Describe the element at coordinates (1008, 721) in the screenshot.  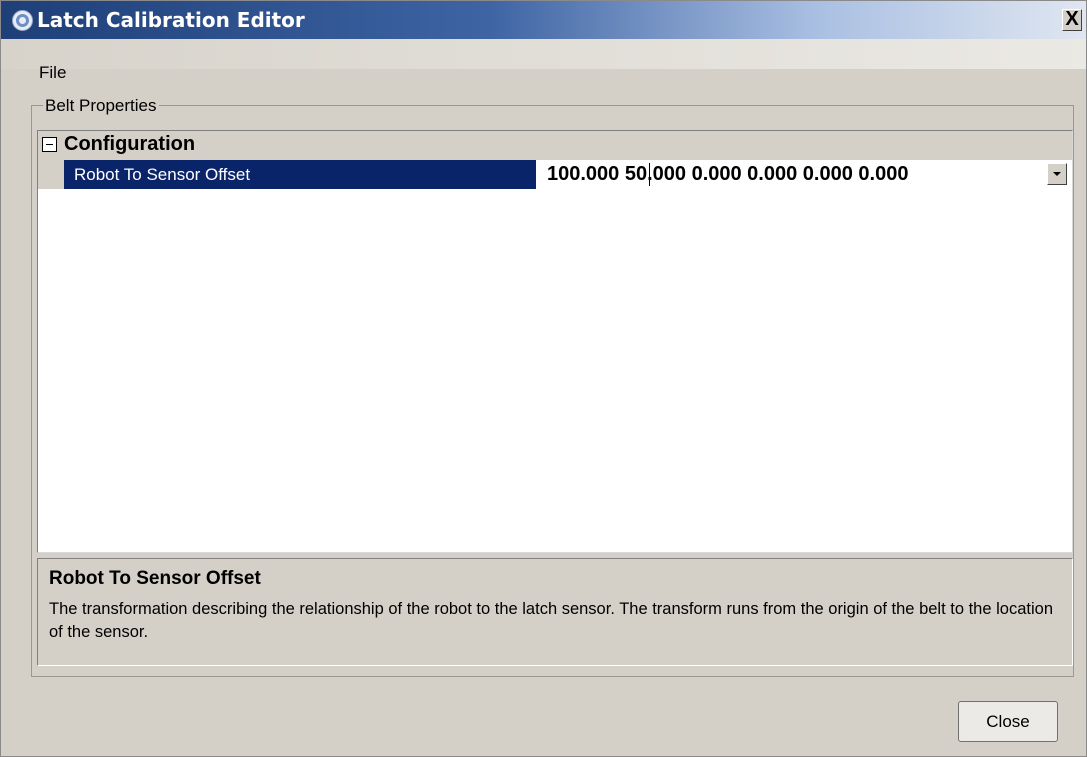
I see `close-button: Close` at that location.